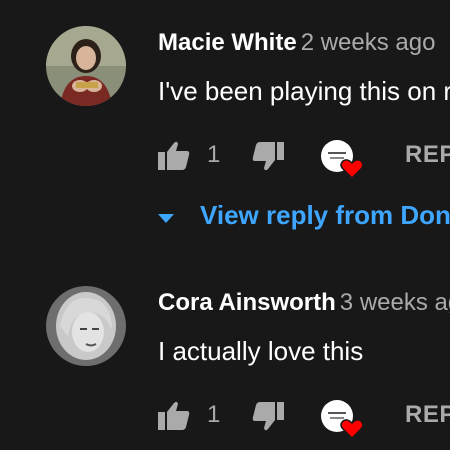  Describe the element at coordinates (247, 302) in the screenshot. I see `author-name: Cora Ainsworth` at that location.